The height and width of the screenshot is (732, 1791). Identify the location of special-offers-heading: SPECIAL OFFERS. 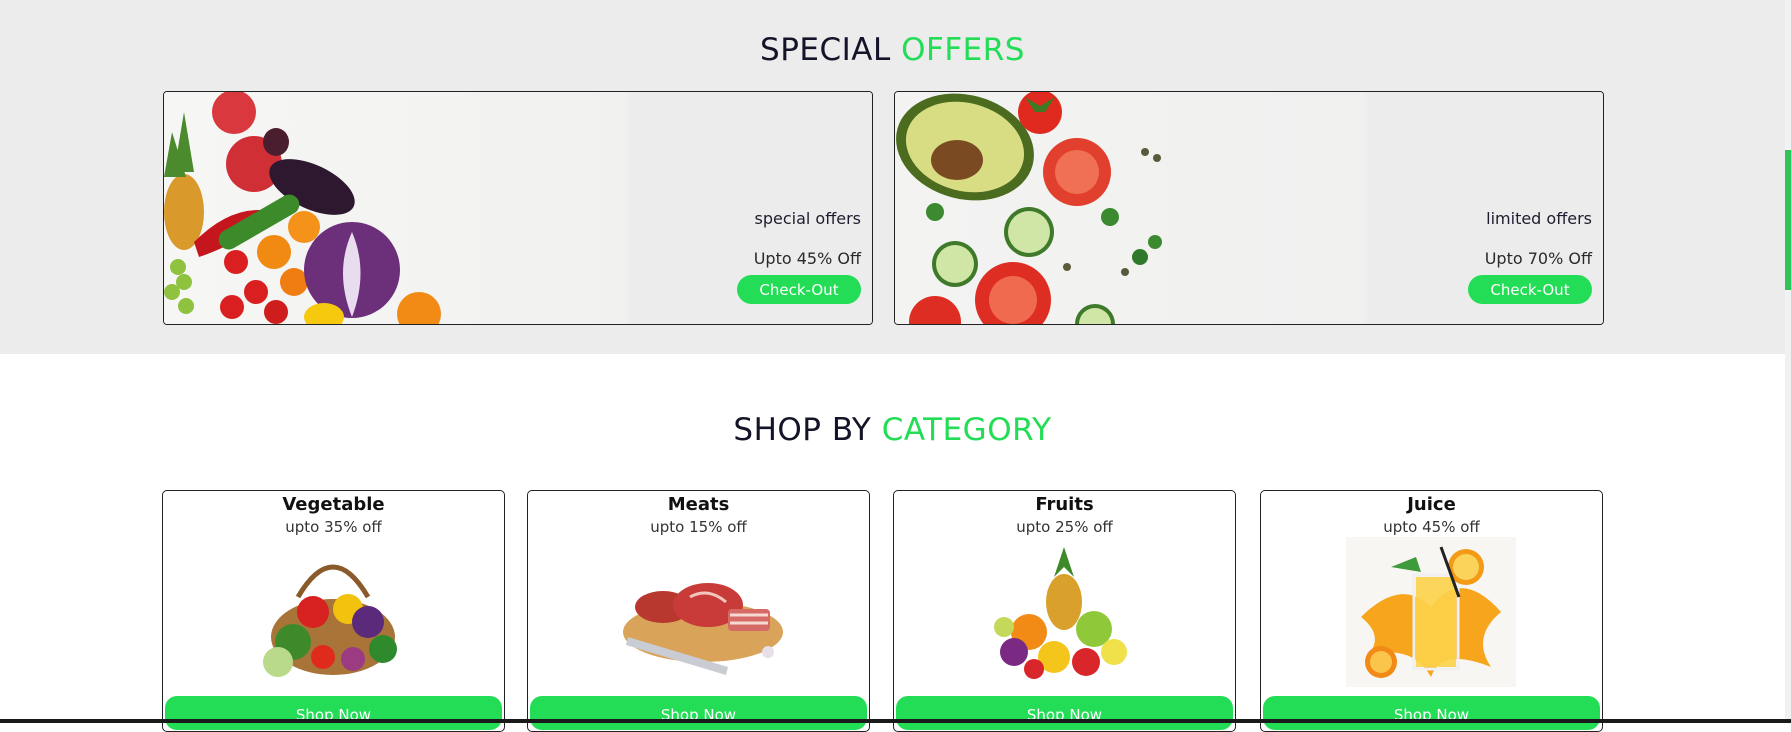
(892, 50).